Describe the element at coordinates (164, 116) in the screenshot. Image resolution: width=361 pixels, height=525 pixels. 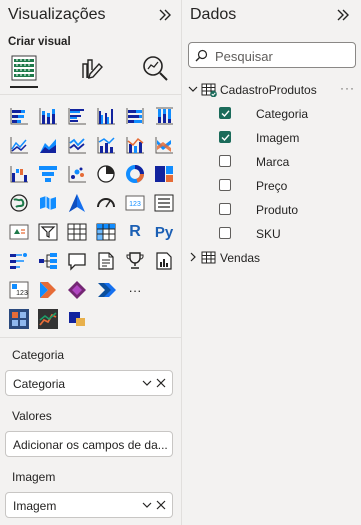
I see `100-stacked-column-chart-icon` at that location.